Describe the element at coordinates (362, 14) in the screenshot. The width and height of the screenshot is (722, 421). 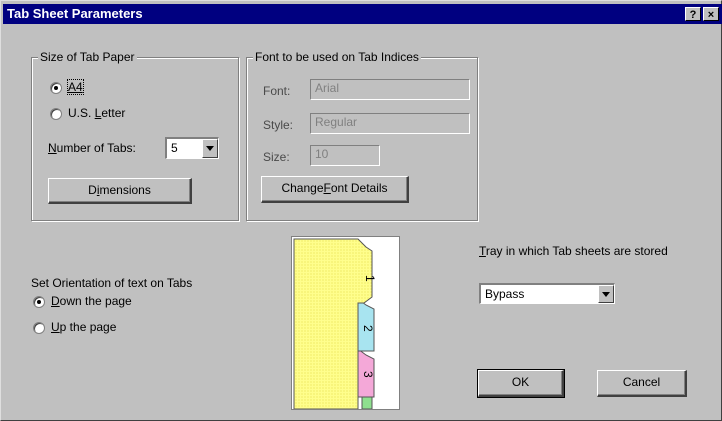
I see `title-bar: Tab Sheet Parameters ? ×` at that location.